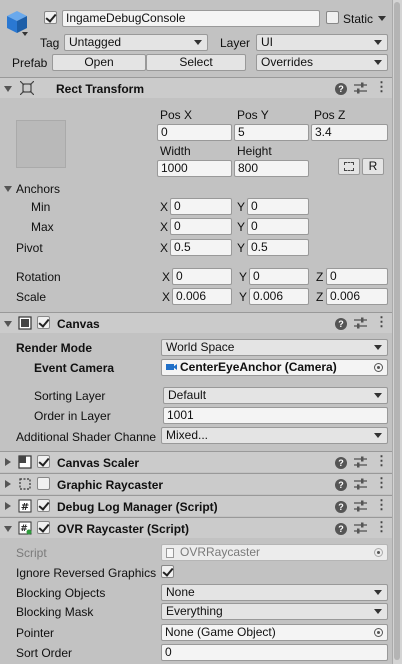  I want to click on ovr-raycaster-help-icon: ?, so click(341, 529).